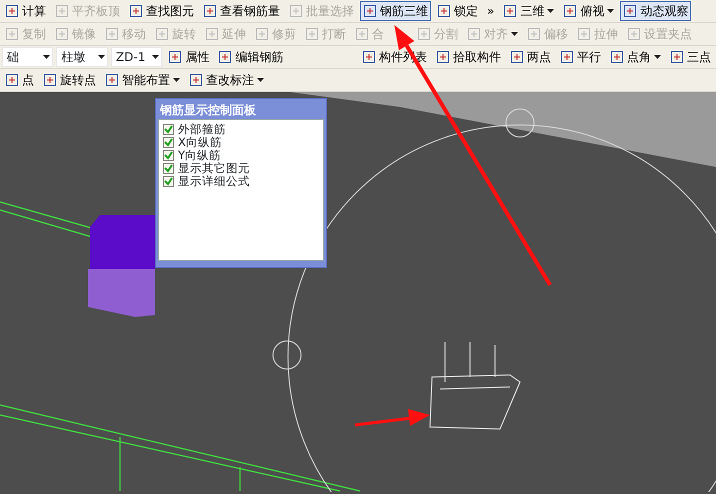 The image size is (716, 494). Describe the element at coordinates (200, 155) in the screenshot. I see `option-label: Y向纵筋` at that location.